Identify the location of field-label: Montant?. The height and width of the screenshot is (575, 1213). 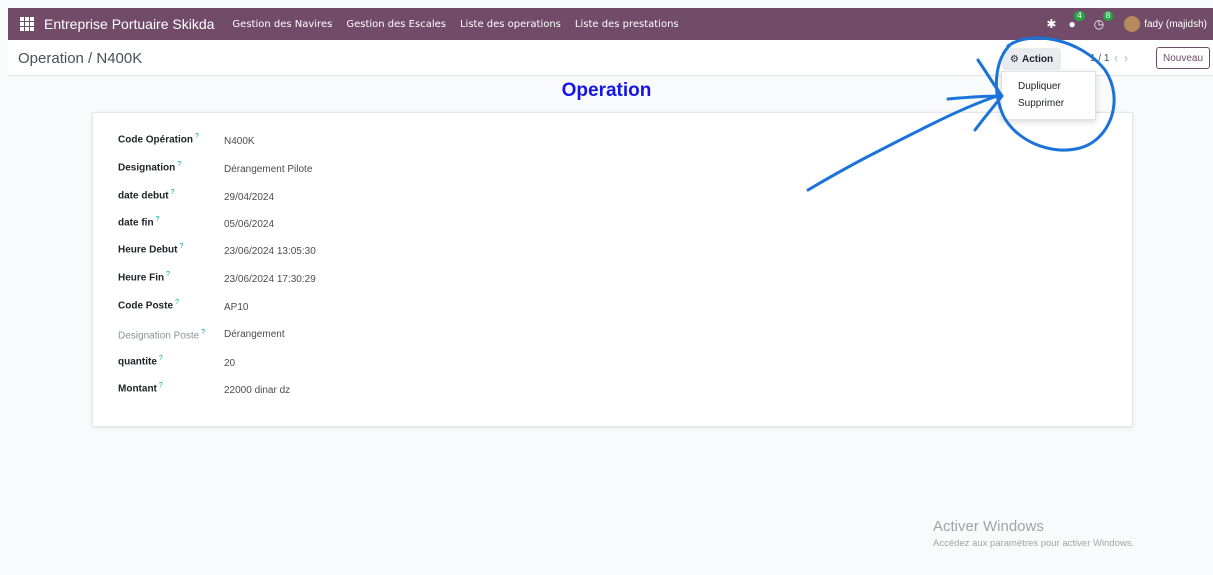
(140, 388).